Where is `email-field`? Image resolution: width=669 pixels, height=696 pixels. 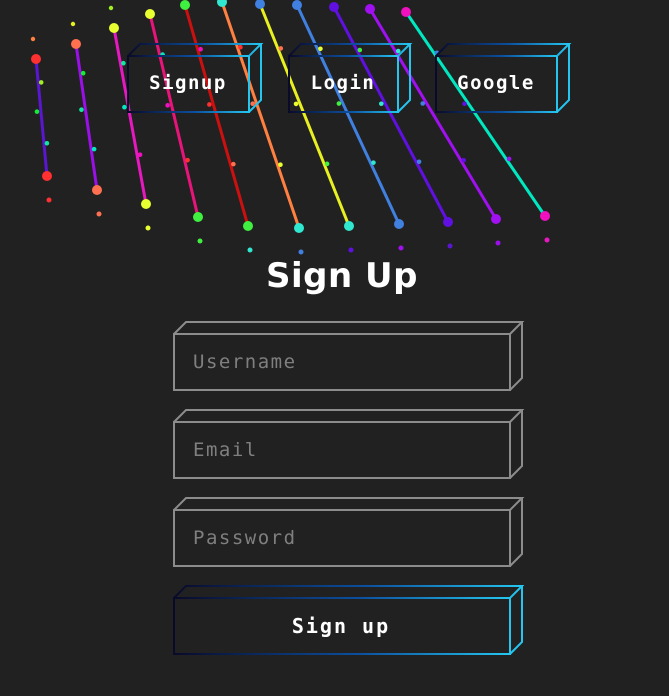 email-field is located at coordinates (349, 444).